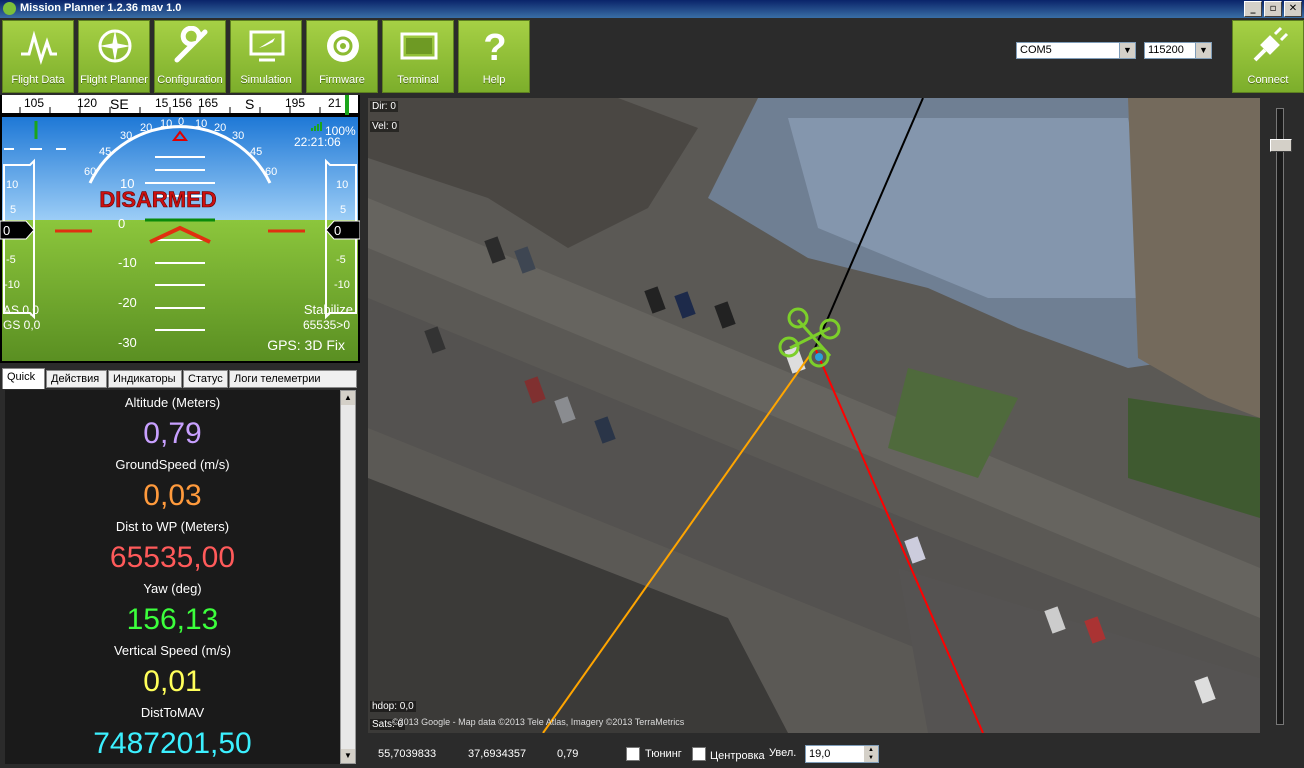  I want to click on heading-tick: 120, so click(87, 103).